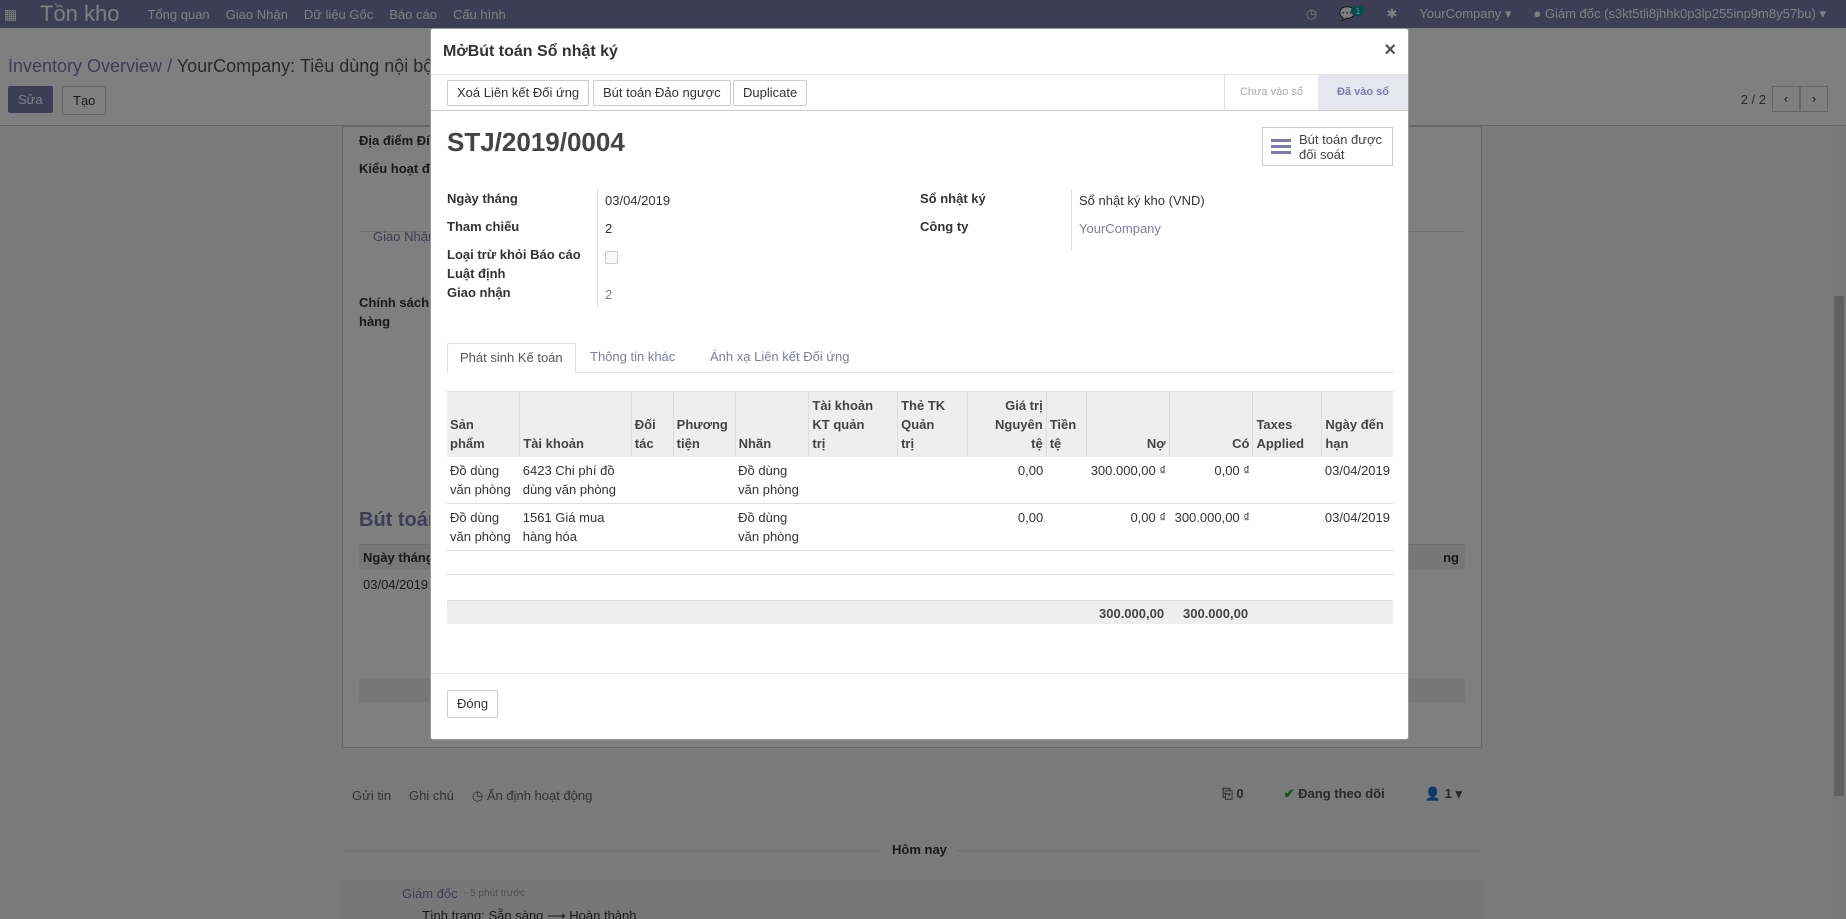 The width and height of the screenshot is (1846, 919). Describe the element at coordinates (479, 292) in the screenshot. I see `picking-label: Giao nhận` at that location.